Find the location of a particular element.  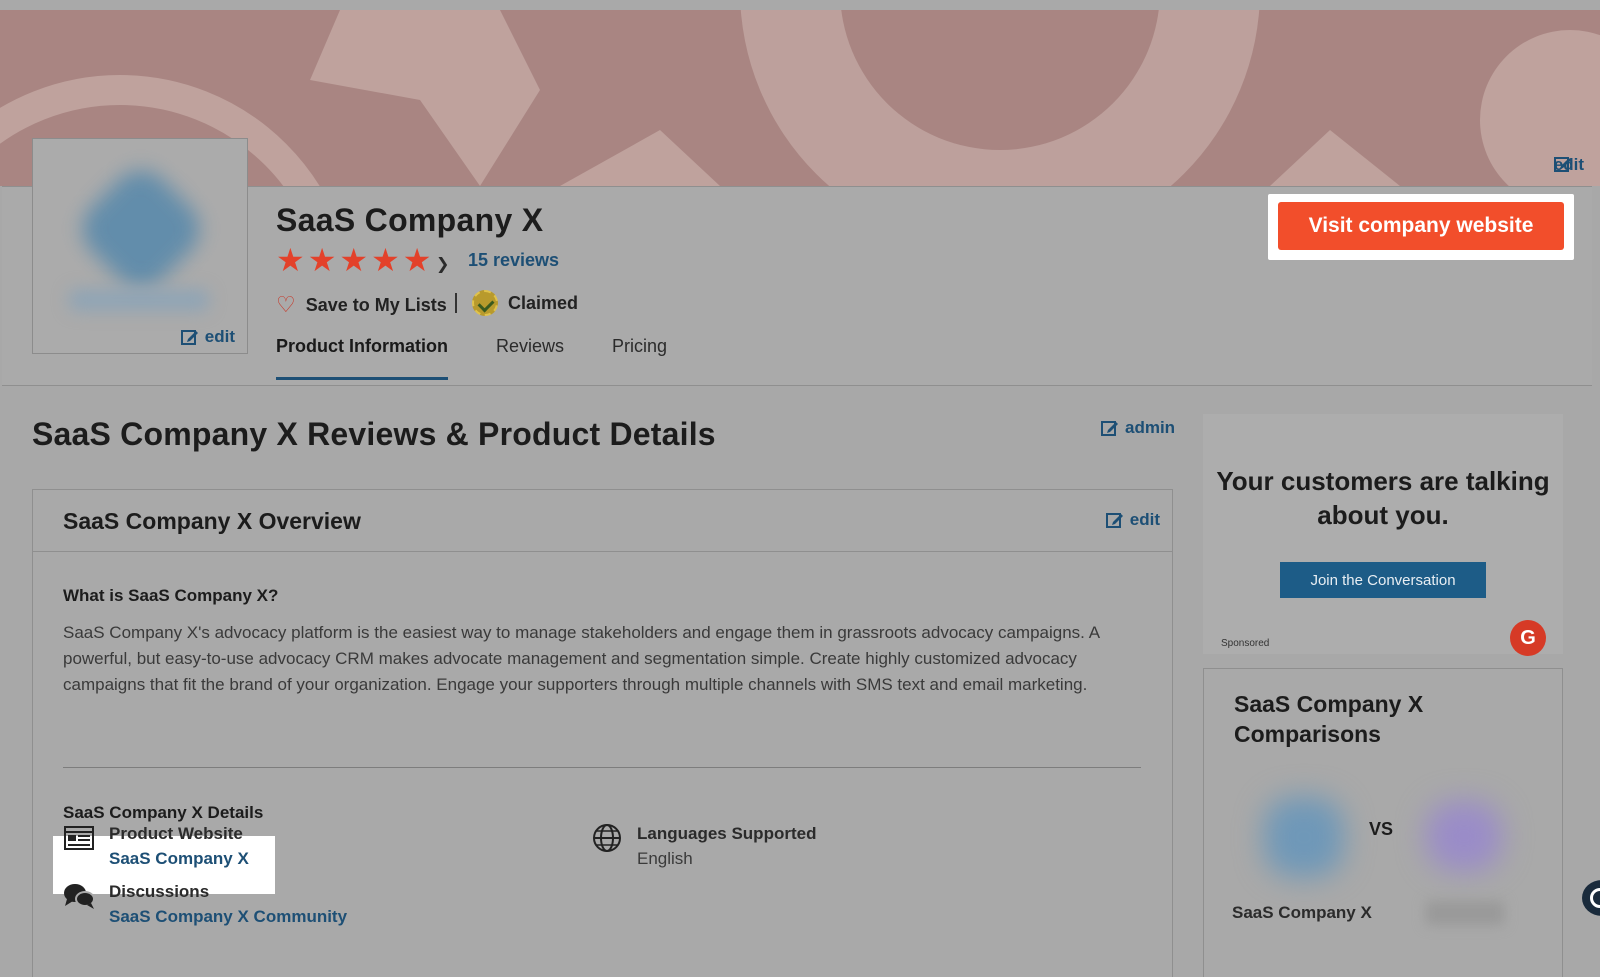

overview-question: What is SaaS Company X? is located at coordinates (171, 595).